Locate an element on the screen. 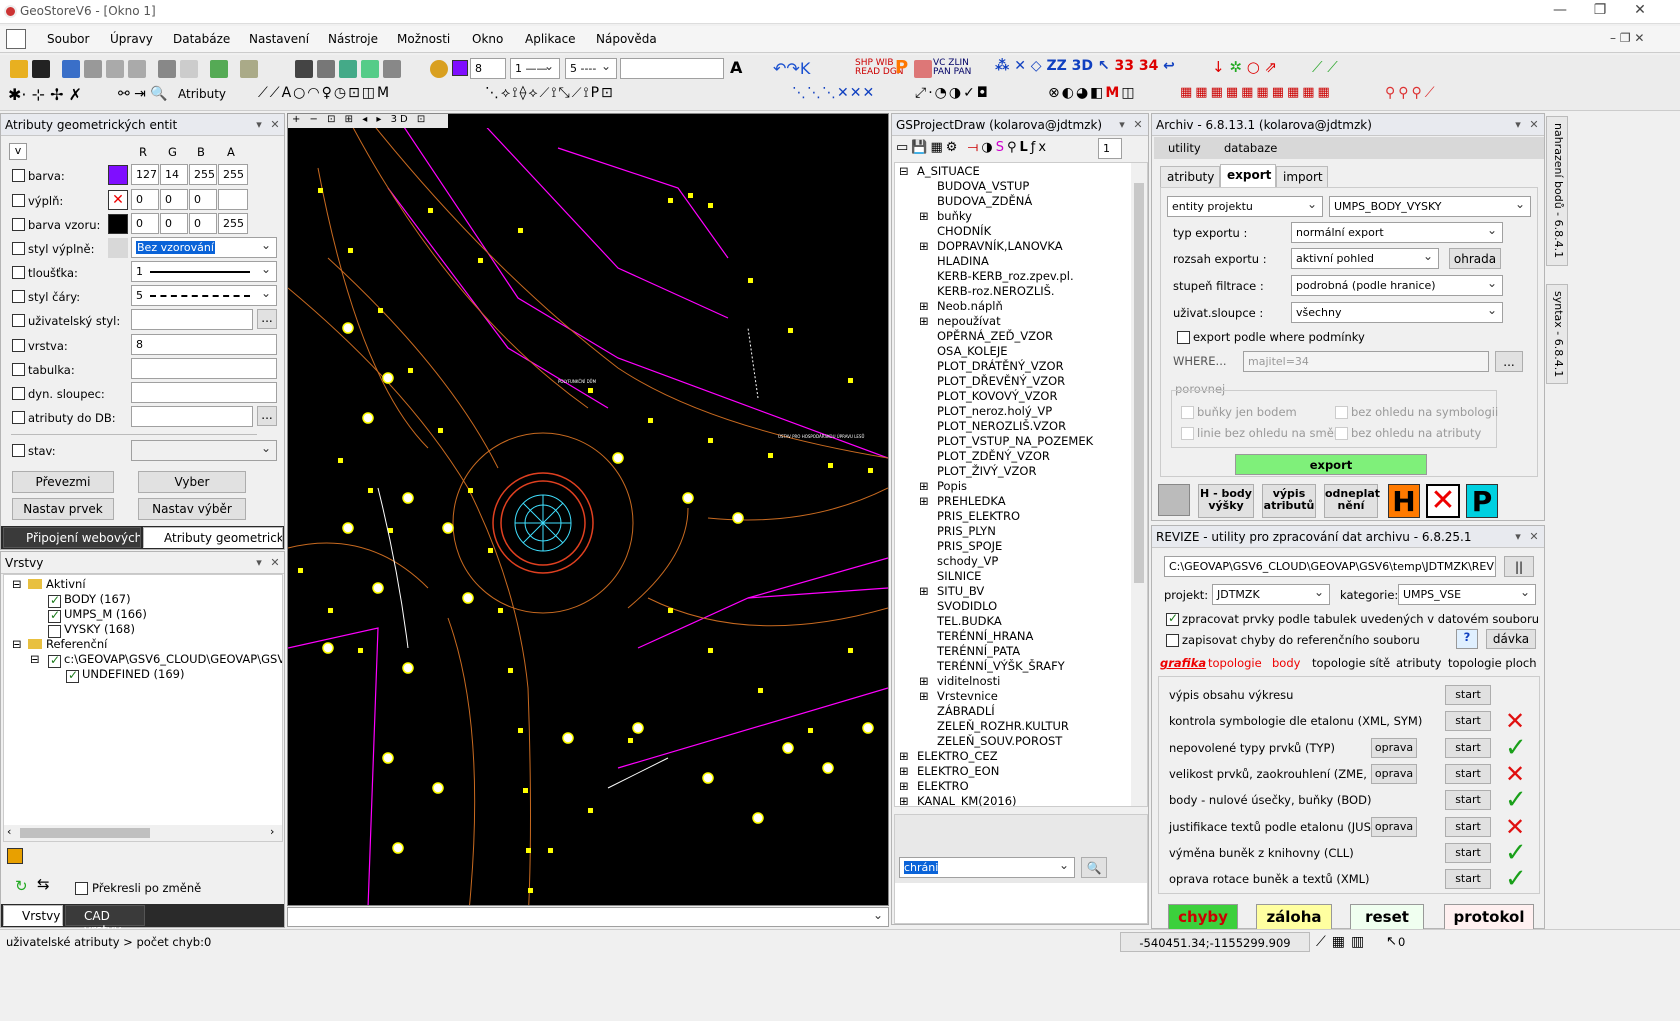 Image resolution: width=1680 pixels, height=1021 pixels. v-button: v is located at coordinates (18, 151).